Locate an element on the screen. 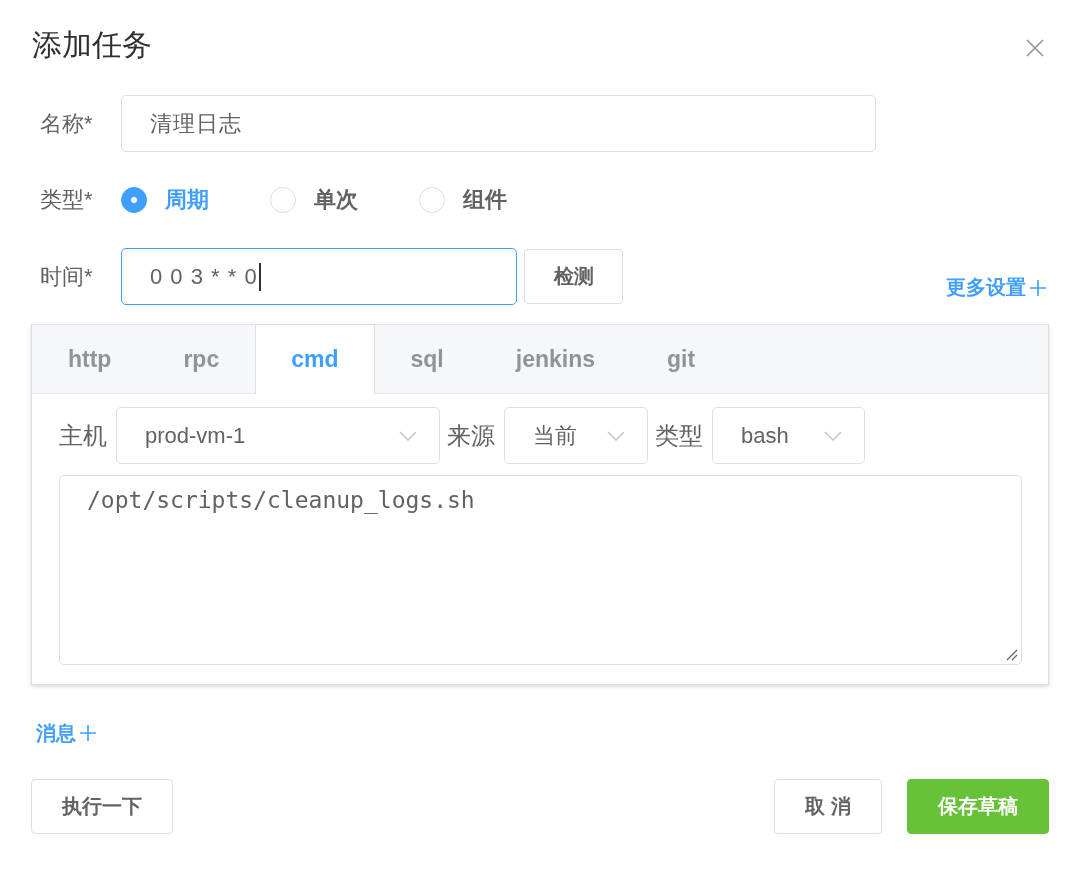  dropdown-field: prod-vm-1 is located at coordinates (278, 435).